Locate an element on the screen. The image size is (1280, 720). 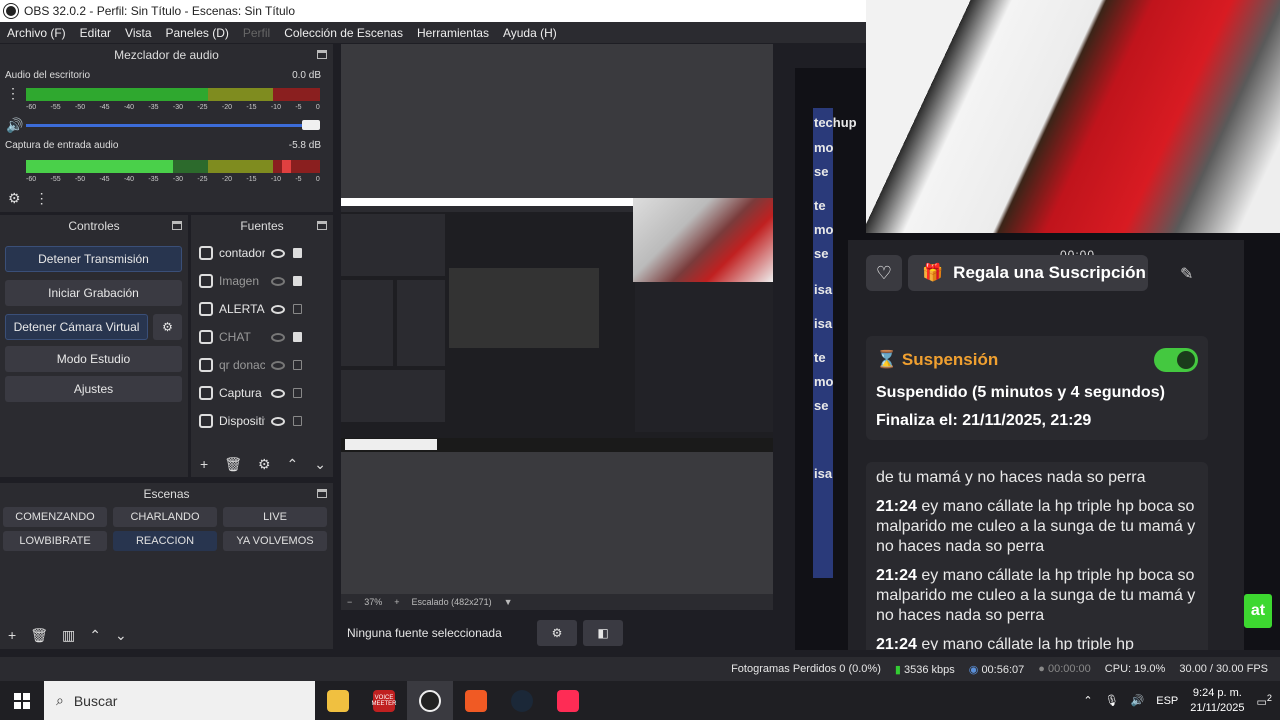
zoom-out-icon: − is located at coordinates (349, 602).